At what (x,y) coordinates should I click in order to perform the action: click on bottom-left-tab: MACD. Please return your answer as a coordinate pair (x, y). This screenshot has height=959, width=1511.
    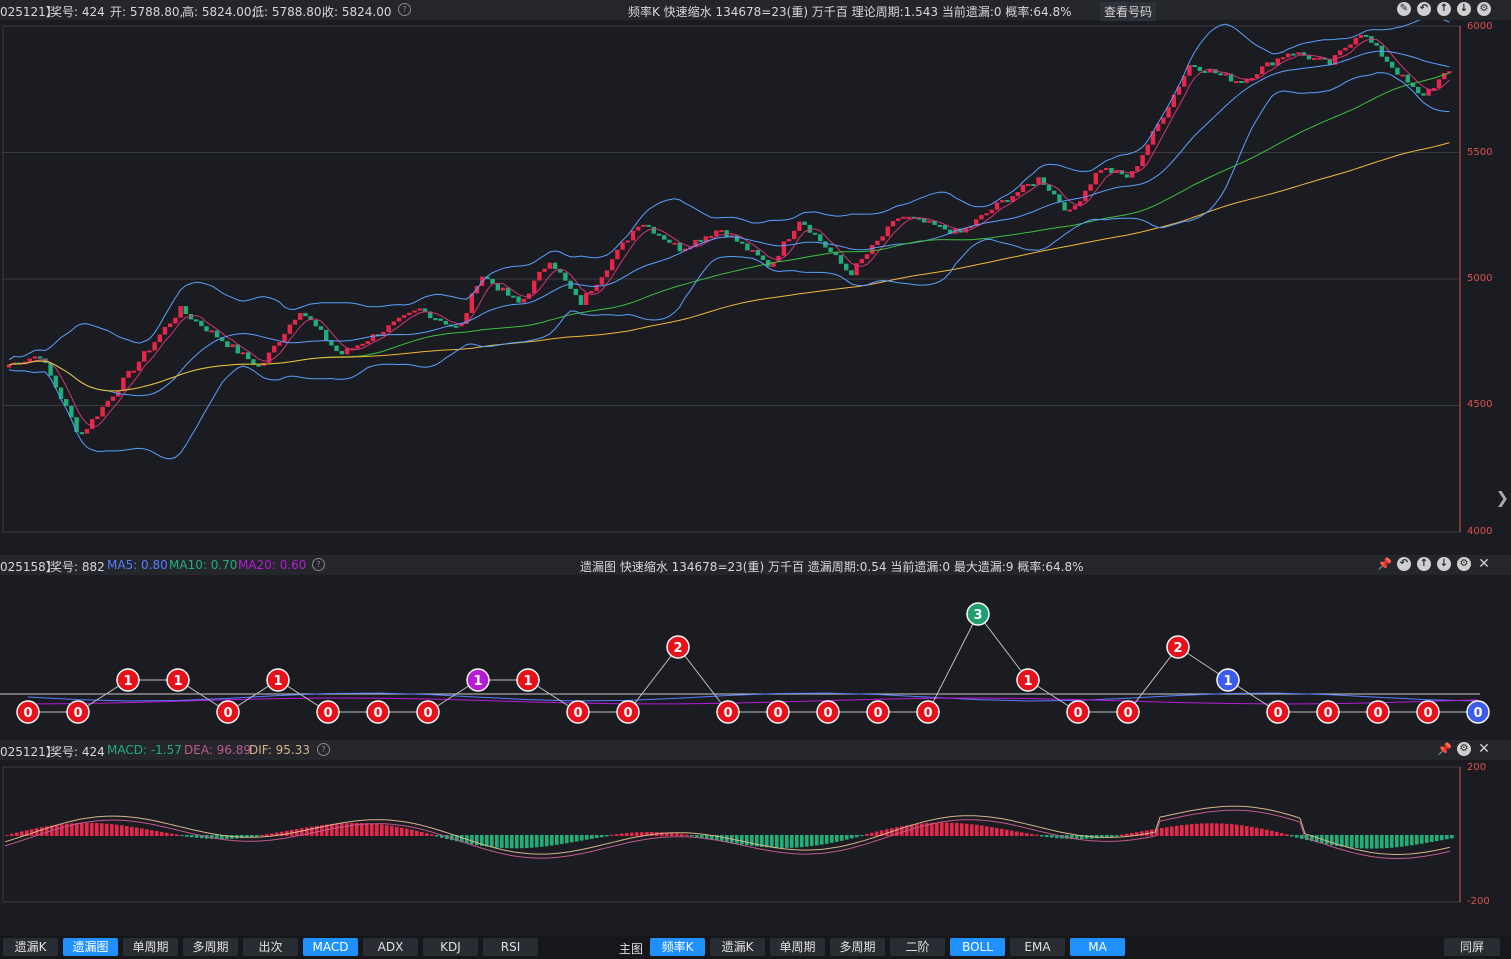
    Looking at the image, I should click on (330, 947).